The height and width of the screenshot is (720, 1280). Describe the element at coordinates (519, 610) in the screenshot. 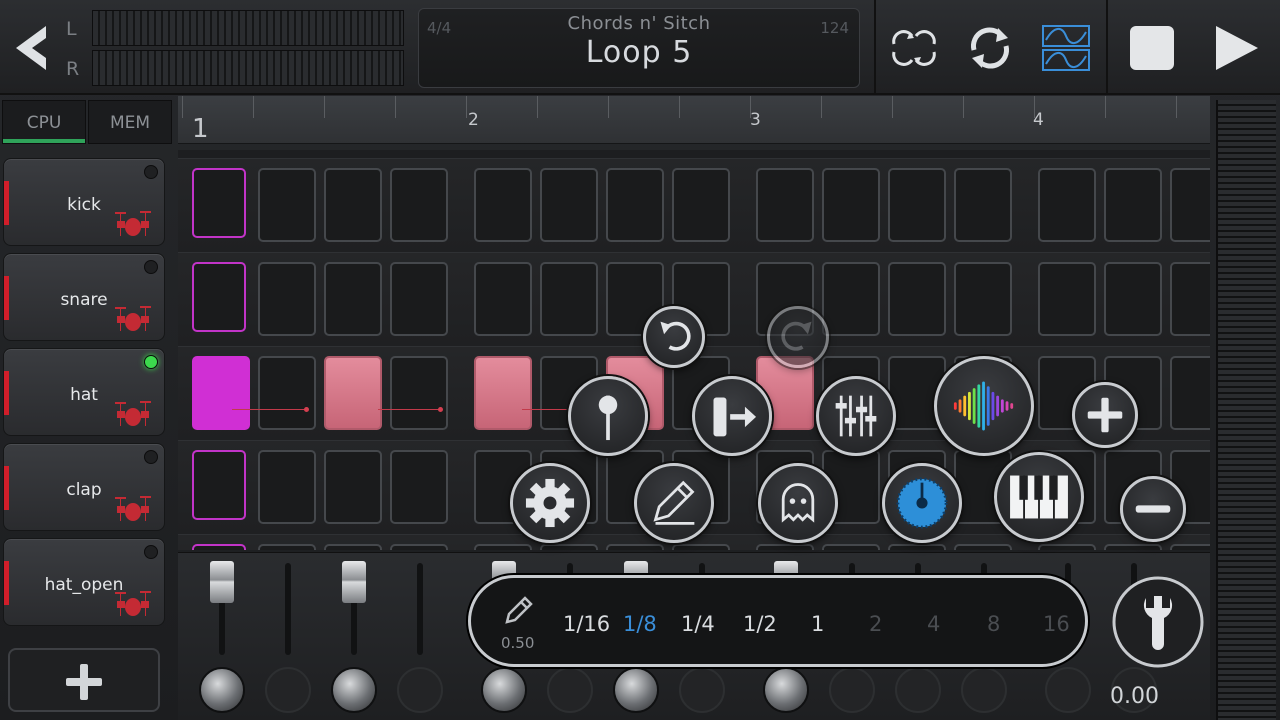

I see `pencil-icon` at that location.